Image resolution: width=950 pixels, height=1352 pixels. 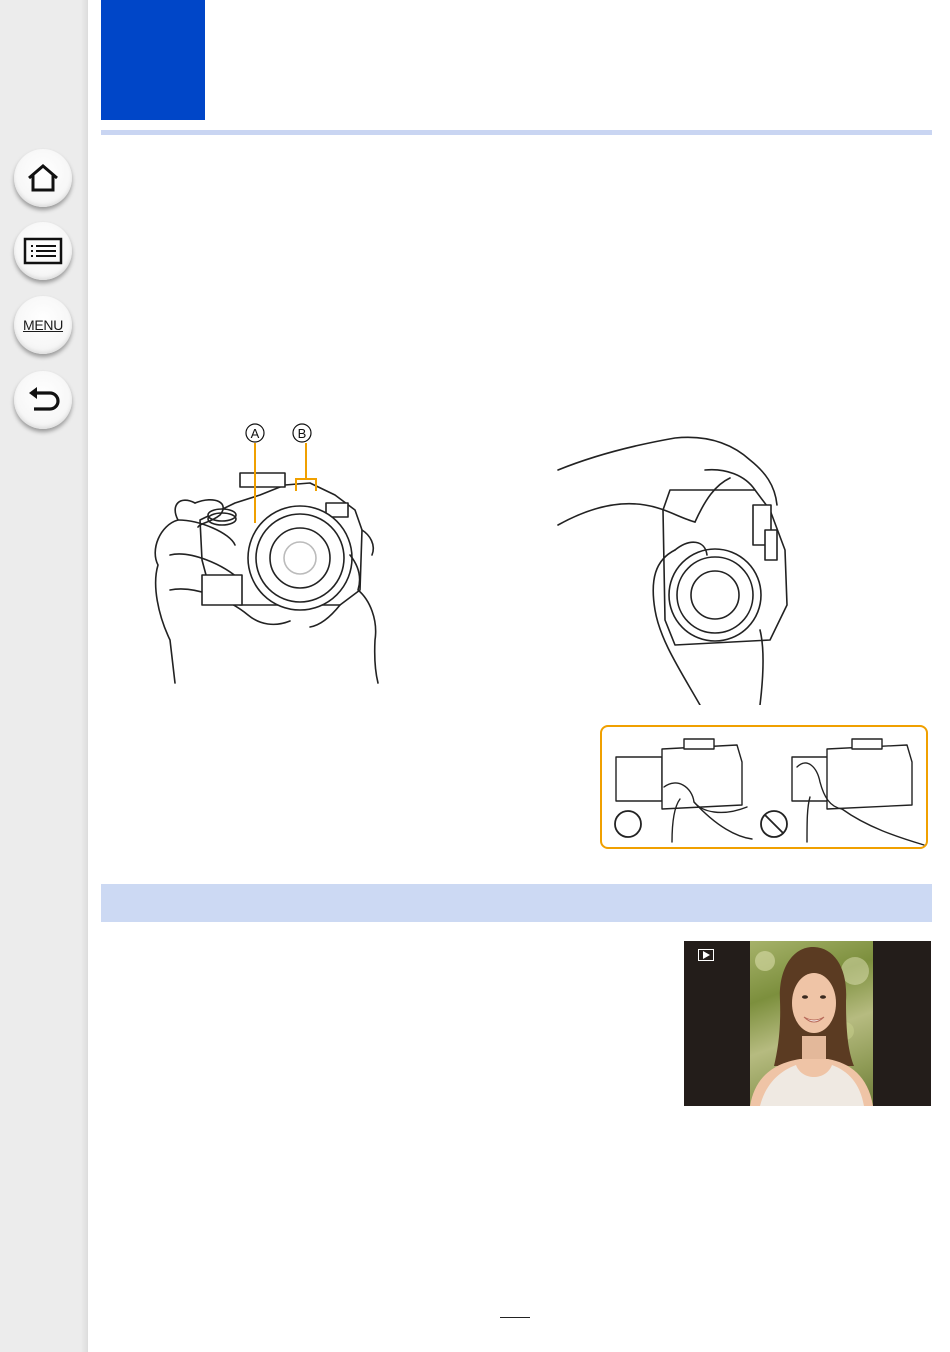 I want to click on playback-screen, so click(x=807, y=1023).